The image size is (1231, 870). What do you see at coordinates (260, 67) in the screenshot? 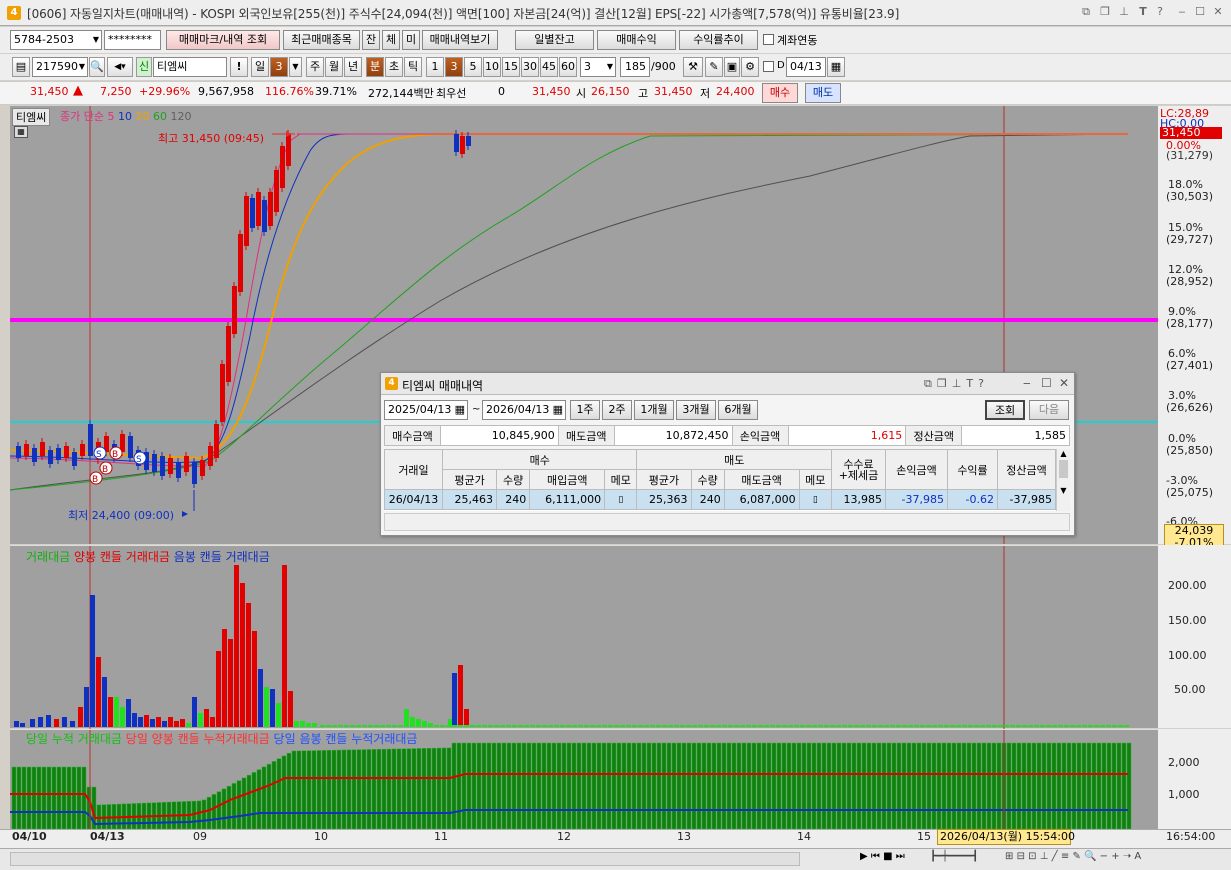
I see `day-button: 일` at bounding box center [260, 67].